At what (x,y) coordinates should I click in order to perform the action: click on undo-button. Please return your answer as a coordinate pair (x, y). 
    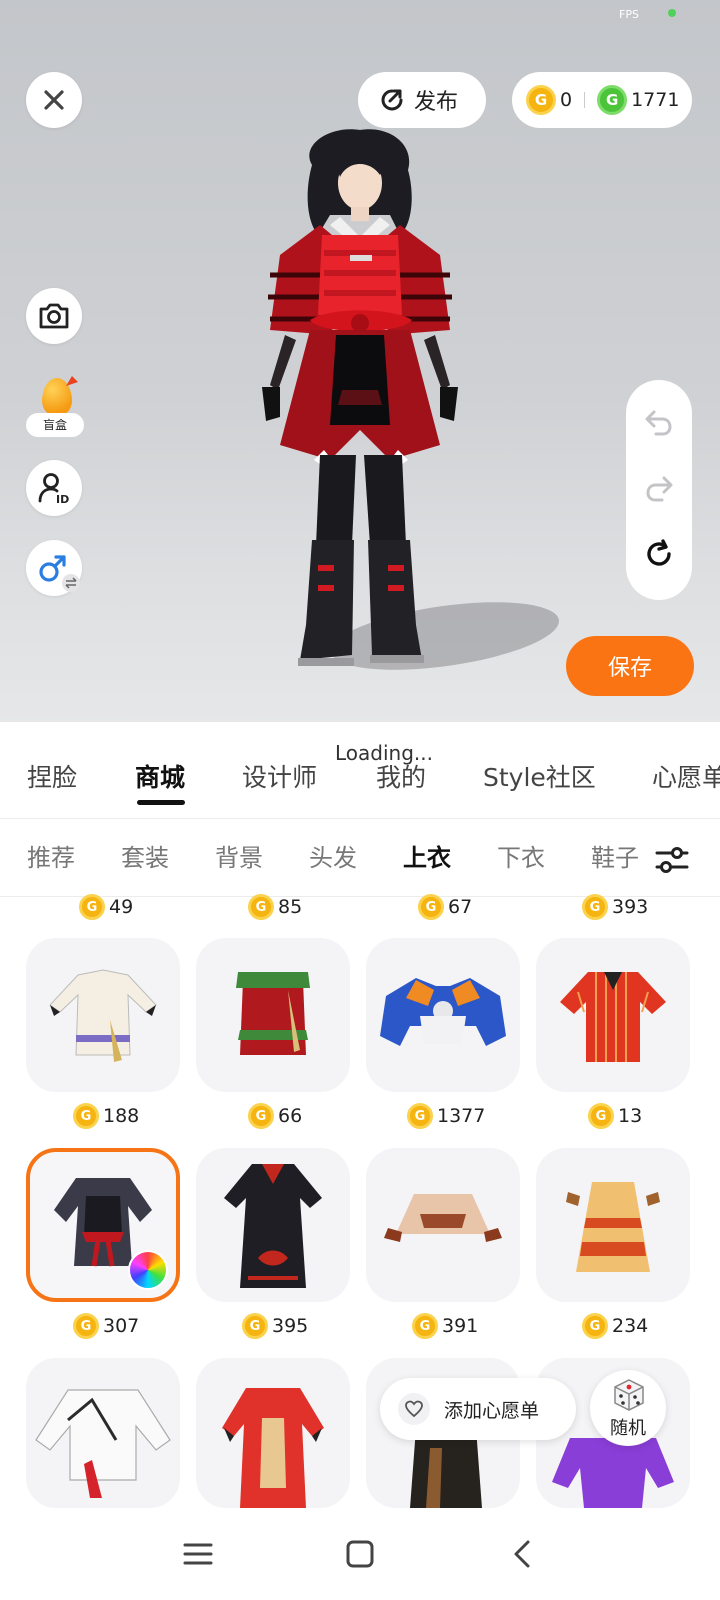
    Looking at the image, I should click on (659, 422).